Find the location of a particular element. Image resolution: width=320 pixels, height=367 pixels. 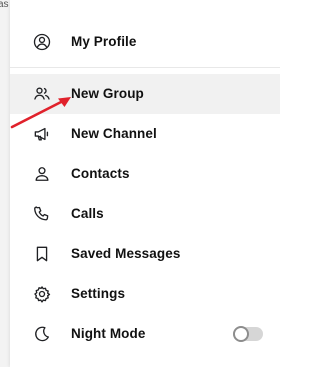

menu-item-label: New Group is located at coordinates (107, 93).